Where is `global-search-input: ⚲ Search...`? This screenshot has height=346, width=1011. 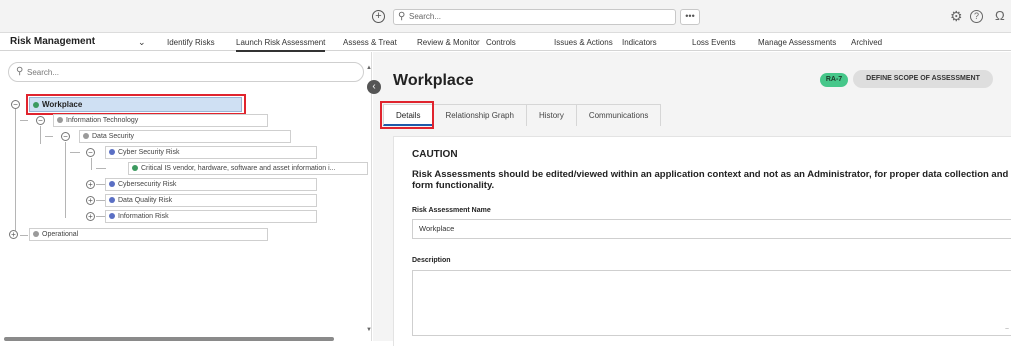 global-search-input: ⚲ Search... is located at coordinates (534, 17).